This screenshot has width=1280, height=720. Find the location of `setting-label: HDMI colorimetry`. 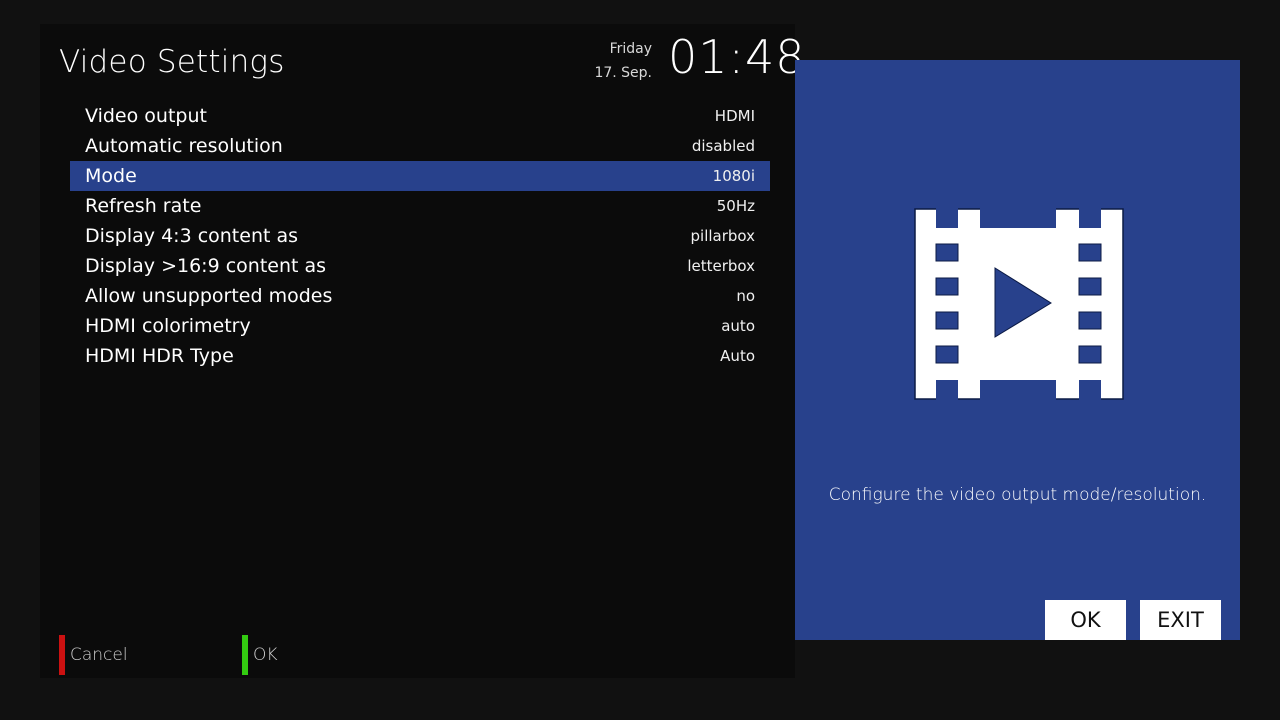

setting-label: HDMI colorimetry is located at coordinates (168, 326).